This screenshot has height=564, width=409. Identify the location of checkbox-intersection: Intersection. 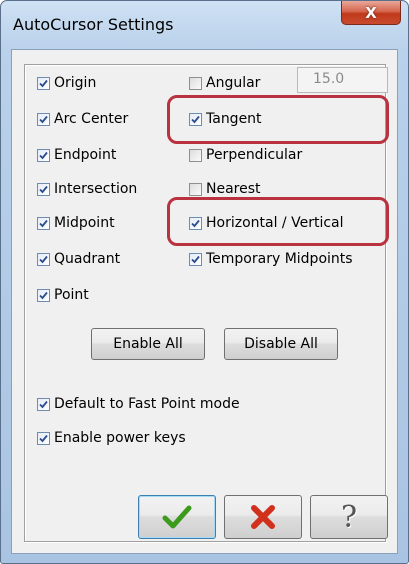
(87, 189).